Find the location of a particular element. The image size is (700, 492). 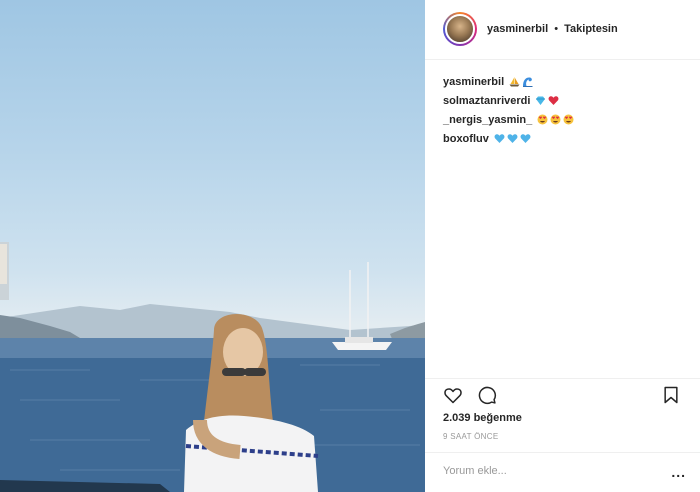

red-heart-emoji-icon is located at coordinates (553, 100).